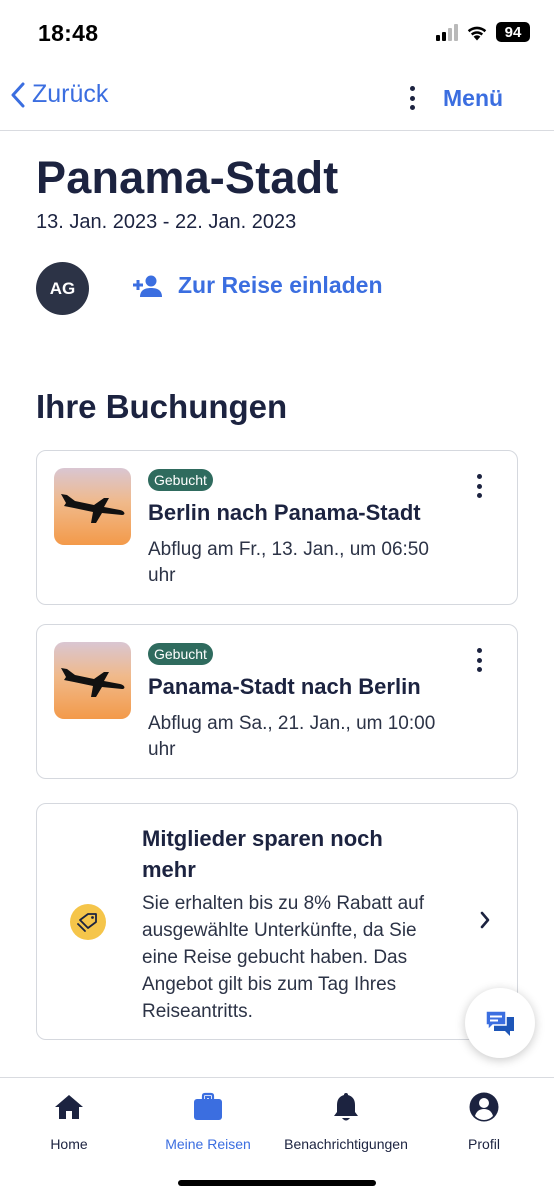 The width and height of the screenshot is (554, 1200). I want to click on wifi-icon, so click(477, 33).